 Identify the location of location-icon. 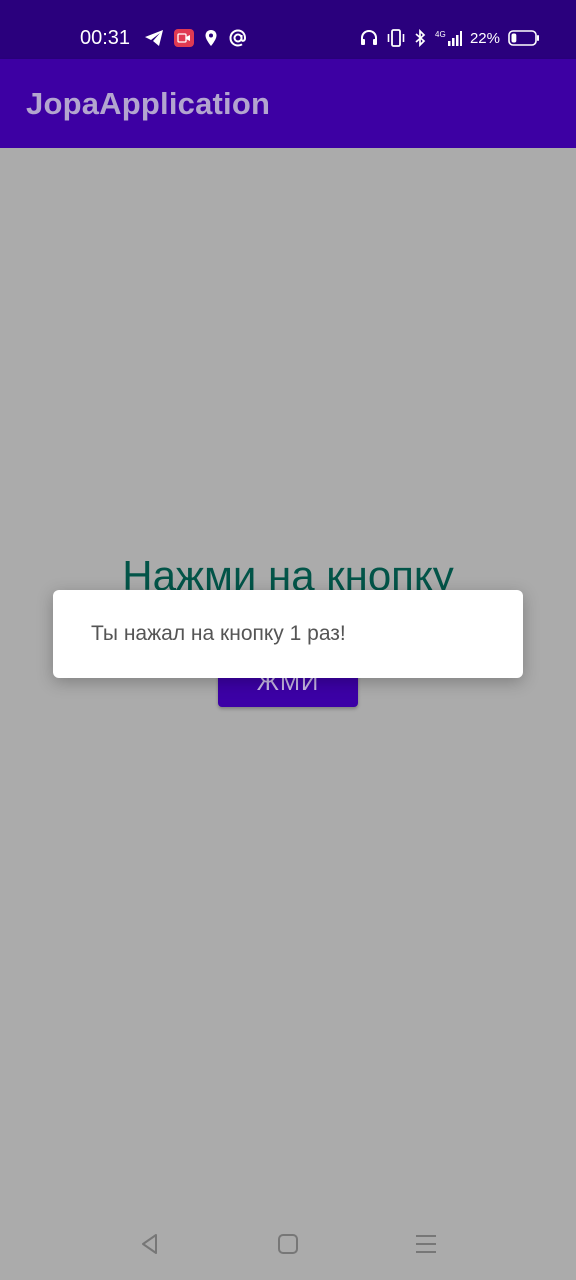
(211, 38).